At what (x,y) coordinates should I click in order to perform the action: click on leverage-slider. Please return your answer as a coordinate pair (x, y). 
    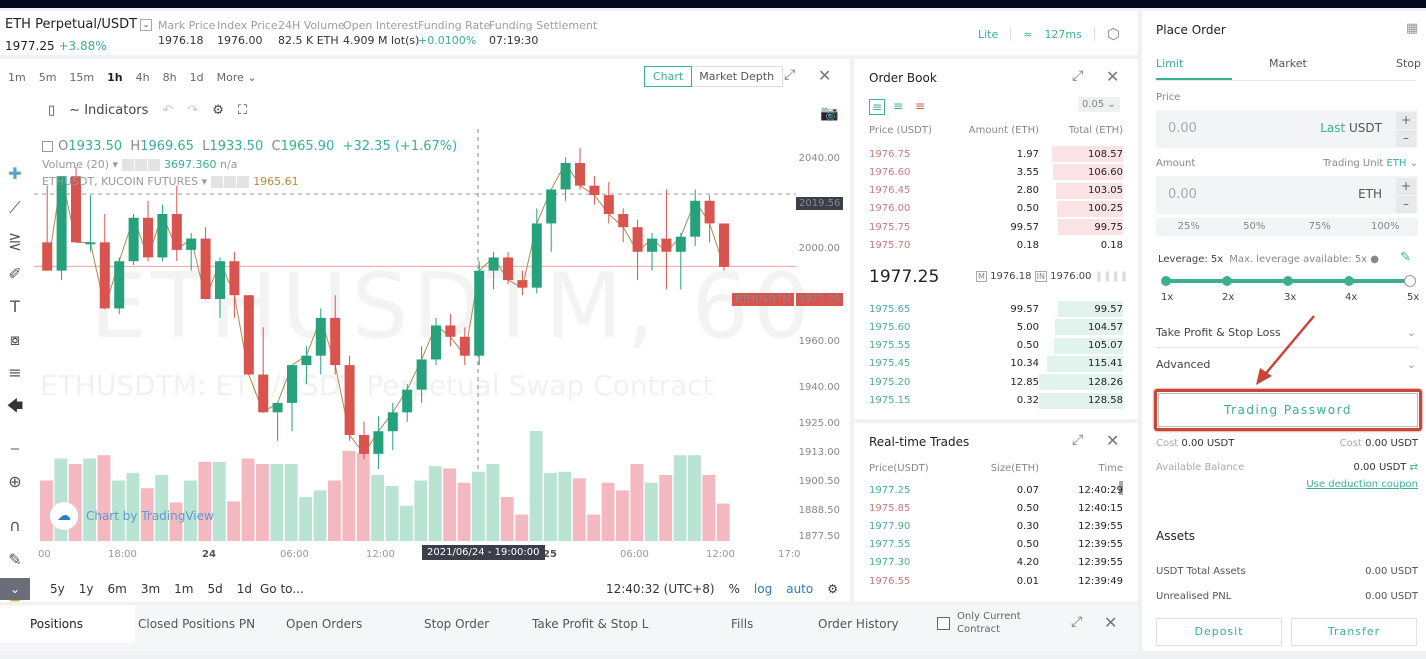
    Looking at the image, I should click on (1288, 281).